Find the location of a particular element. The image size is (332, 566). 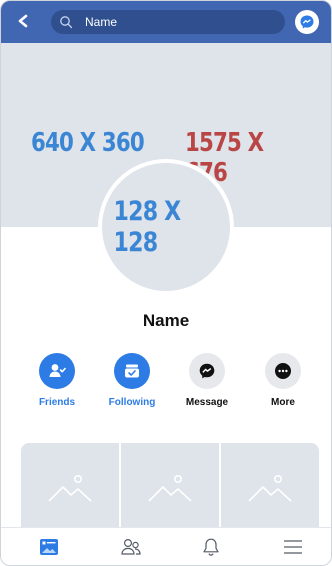

following-button: Following is located at coordinates (132, 380).